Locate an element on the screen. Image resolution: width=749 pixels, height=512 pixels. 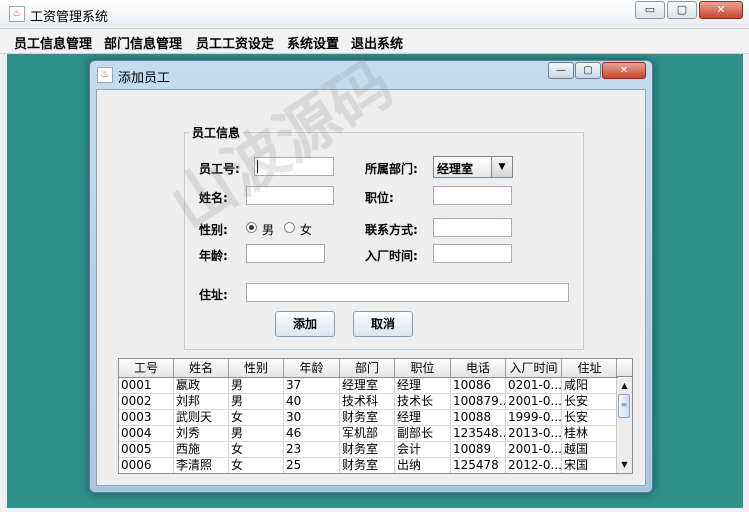
gender-label: 性别: is located at coordinates (213, 230).